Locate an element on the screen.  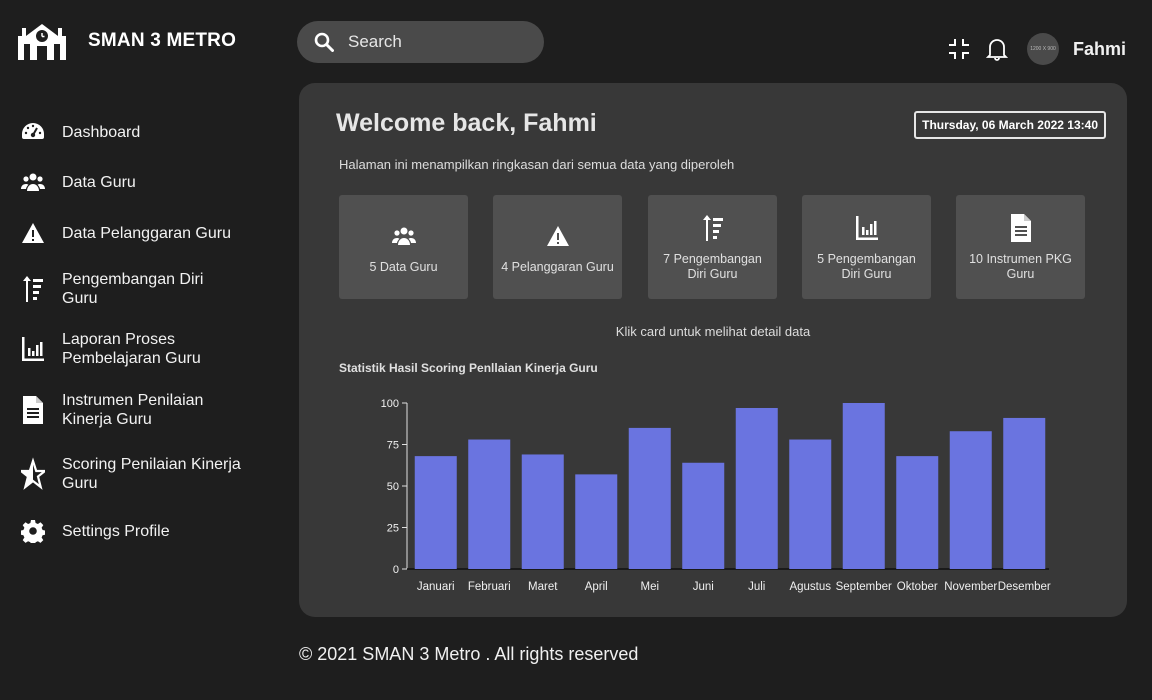
sidebar-item-label: Laporan Proses Pembelajaran Guru is located at coordinates (131, 349).